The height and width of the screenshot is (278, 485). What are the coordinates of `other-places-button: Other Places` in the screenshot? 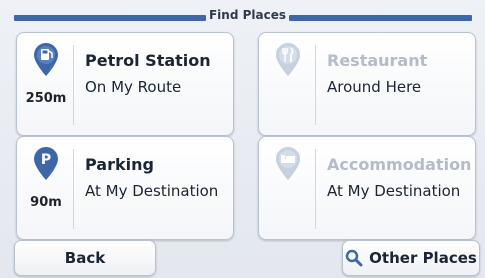 It's located at (411, 258).